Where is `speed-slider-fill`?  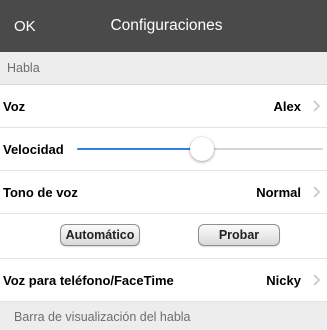 speed-slider-fill is located at coordinates (140, 149).